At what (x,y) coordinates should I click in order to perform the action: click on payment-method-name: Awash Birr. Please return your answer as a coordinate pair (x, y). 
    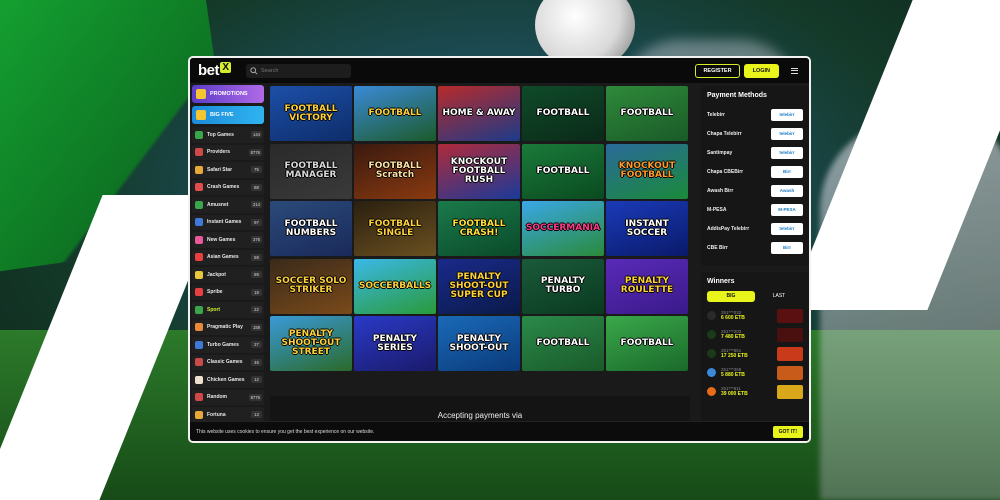
    Looking at the image, I should click on (720, 190).